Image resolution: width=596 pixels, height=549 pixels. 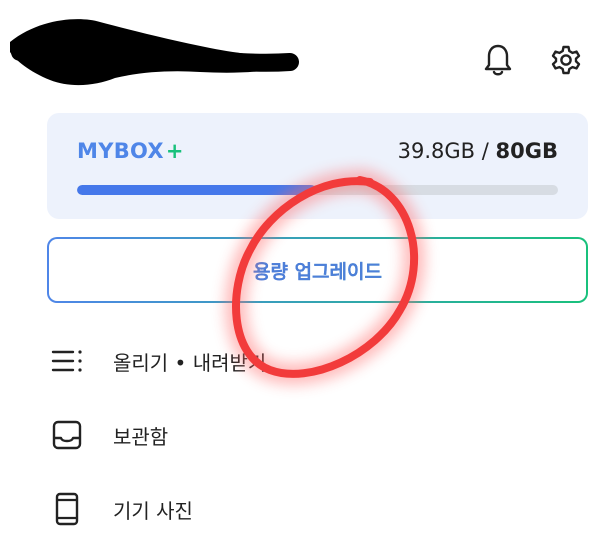 I want to click on redaction-scribble, so click(x=154, y=52).